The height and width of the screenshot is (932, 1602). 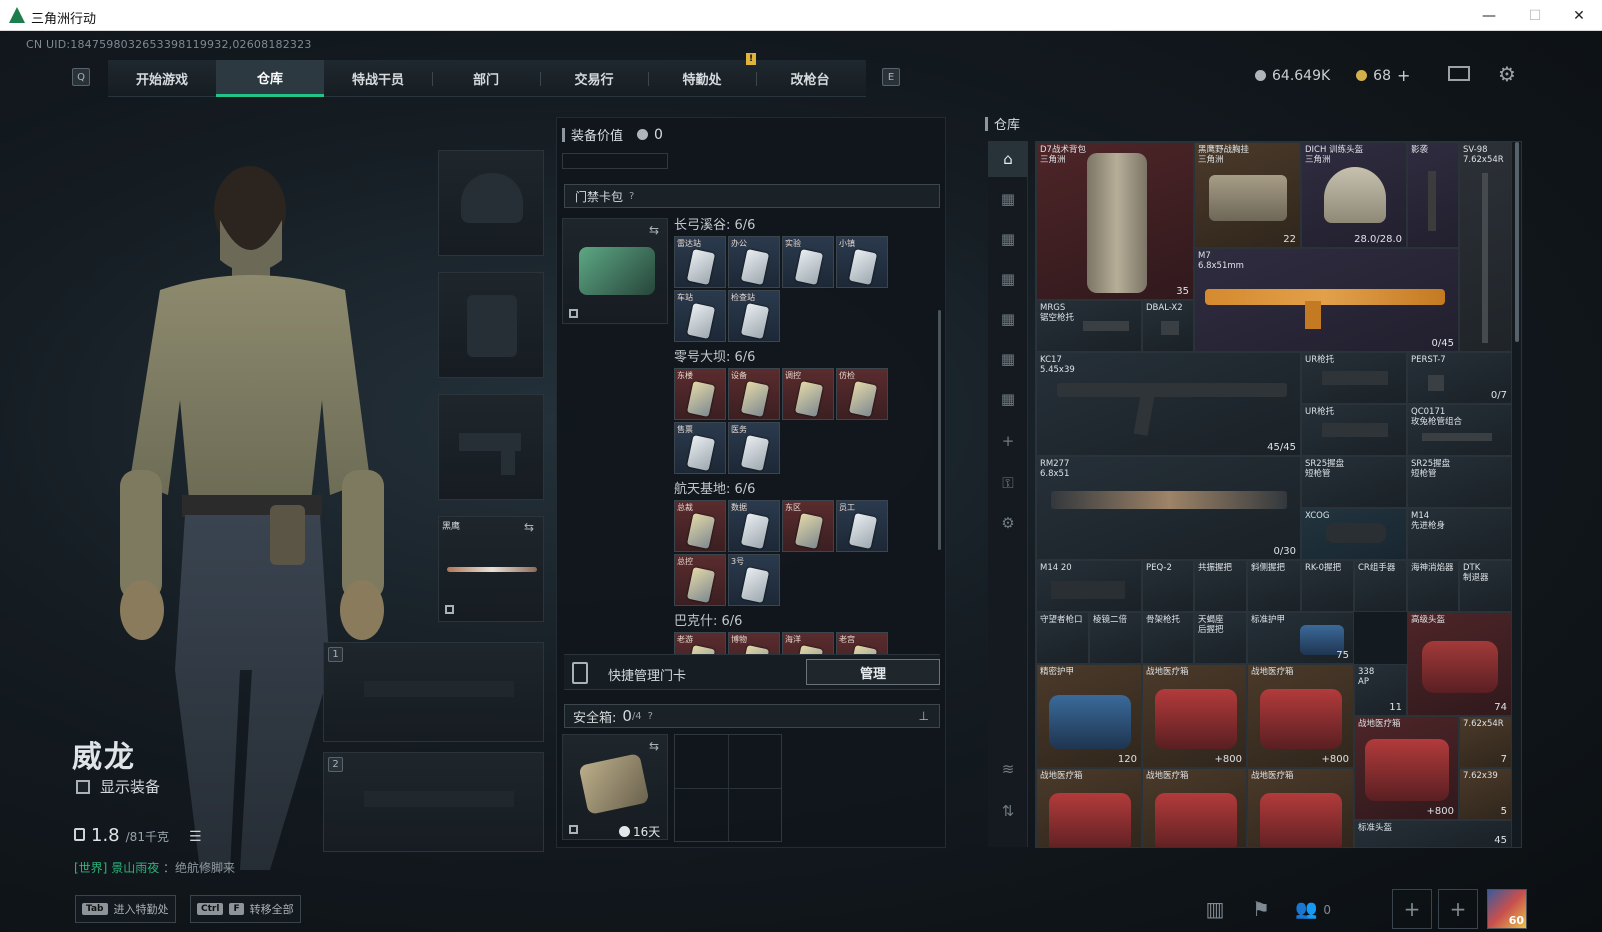 I want to click on tab-gunsmith: 改枪台, so click(x=810, y=78).